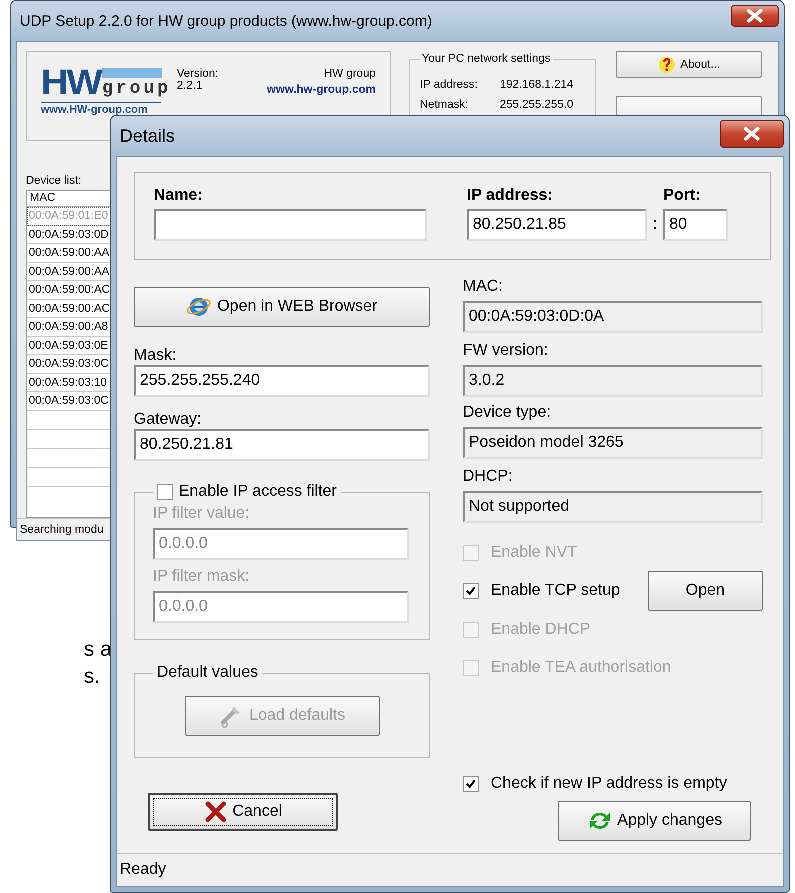 This screenshot has width=795, height=893. What do you see at coordinates (190, 86) in the screenshot?
I see `version-value: 2.2.1` at bounding box center [190, 86].